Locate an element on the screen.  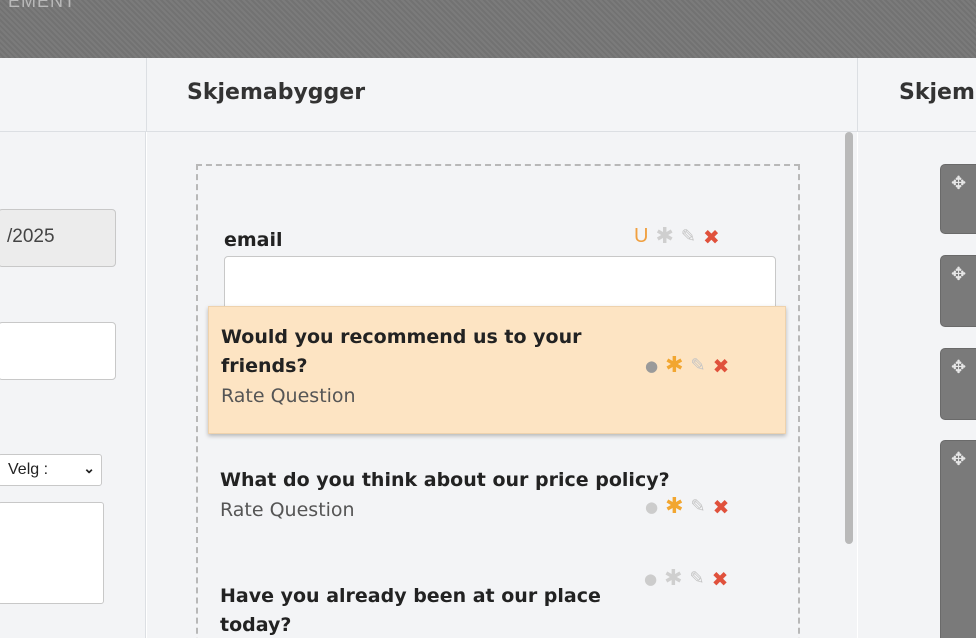
field-label: email is located at coordinates (253, 240).